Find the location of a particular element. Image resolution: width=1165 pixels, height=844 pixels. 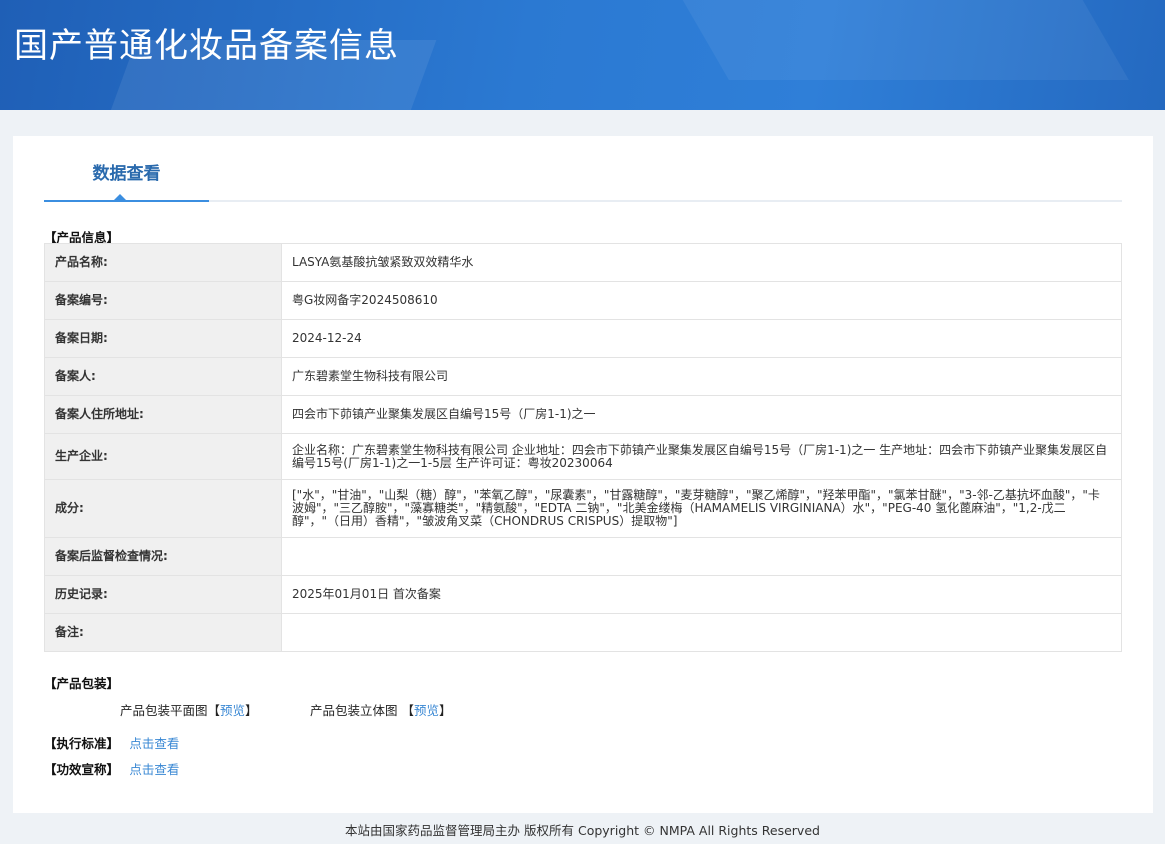

row-label: 备案编号: is located at coordinates (163, 300).